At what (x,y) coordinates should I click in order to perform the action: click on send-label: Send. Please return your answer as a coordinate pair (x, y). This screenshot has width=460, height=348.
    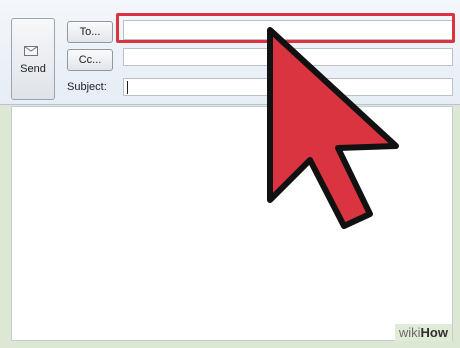
    Looking at the image, I should click on (33, 69).